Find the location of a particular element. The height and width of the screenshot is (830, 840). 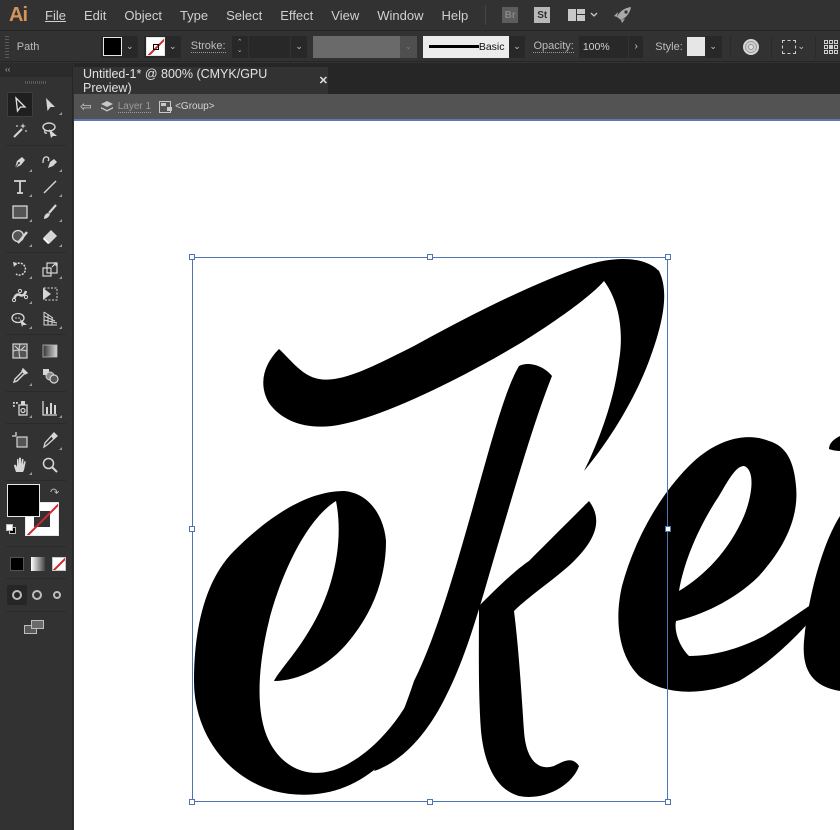

publish-rocket-icon is located at coordinates (623, 15).